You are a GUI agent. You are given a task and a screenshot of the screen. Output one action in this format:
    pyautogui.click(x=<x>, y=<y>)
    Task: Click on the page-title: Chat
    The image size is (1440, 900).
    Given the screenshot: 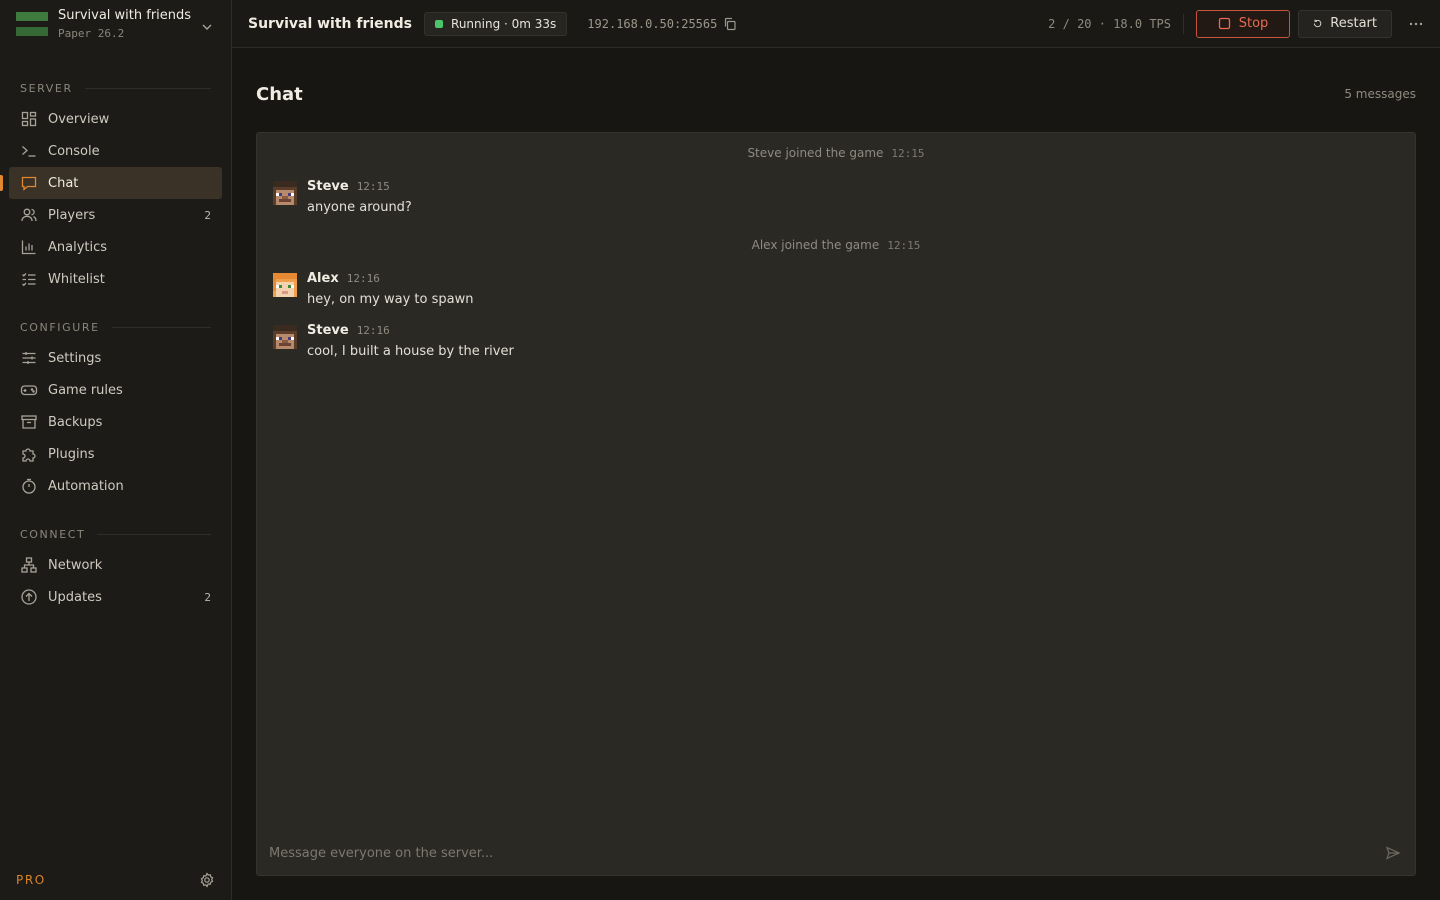 What is the action you would take?
    pyautogui.click(x=279, y=94)
    